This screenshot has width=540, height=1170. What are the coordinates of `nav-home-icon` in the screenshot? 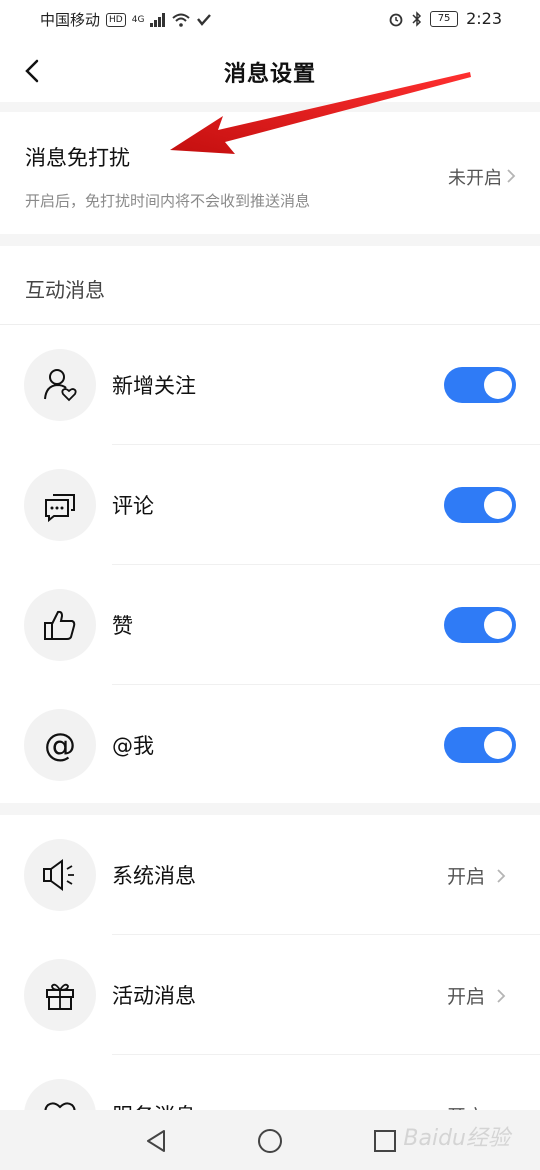 It's located at (270, 1141).